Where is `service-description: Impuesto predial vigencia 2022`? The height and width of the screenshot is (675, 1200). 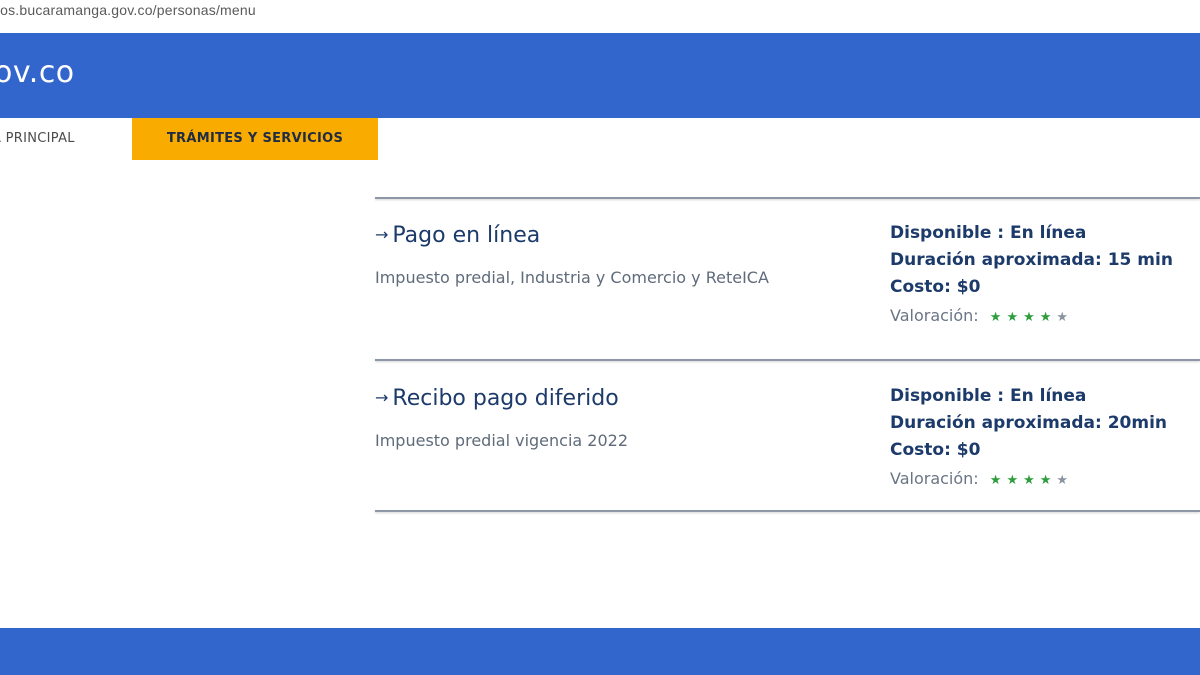
service-description: Impuesto predial vigencia 2022 is located at coordinates (501, 440).